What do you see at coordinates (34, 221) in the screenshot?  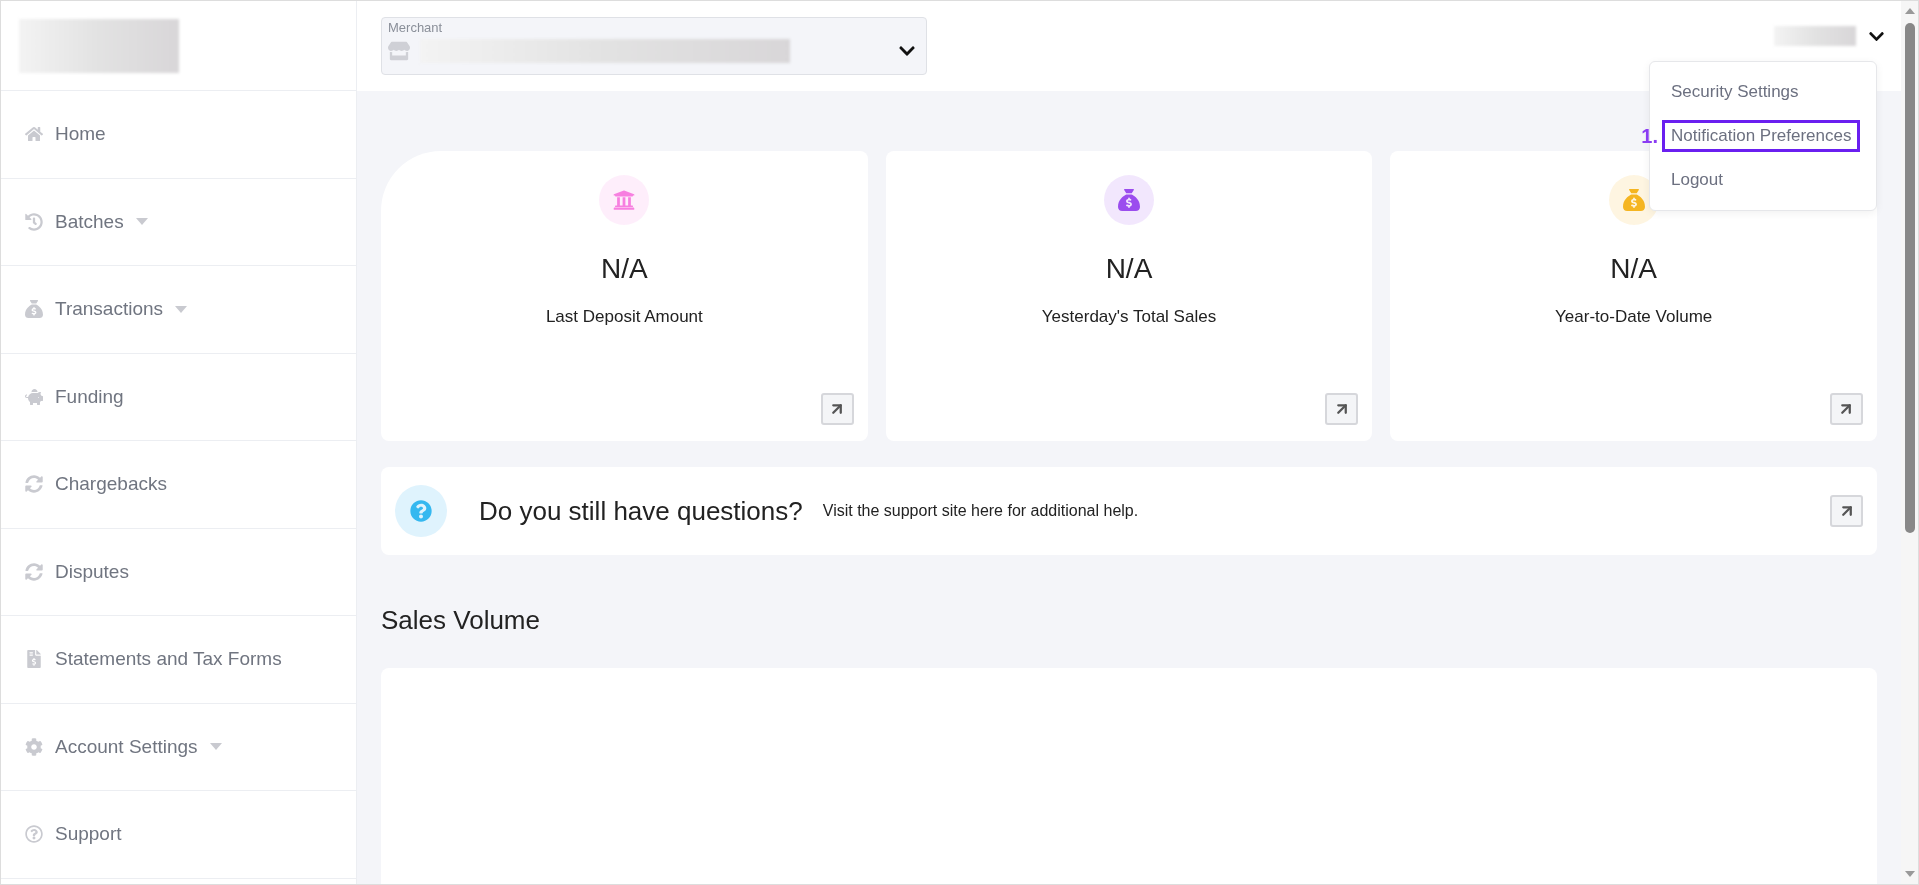 I see `clock-icon` at bounding box center [34, 221].